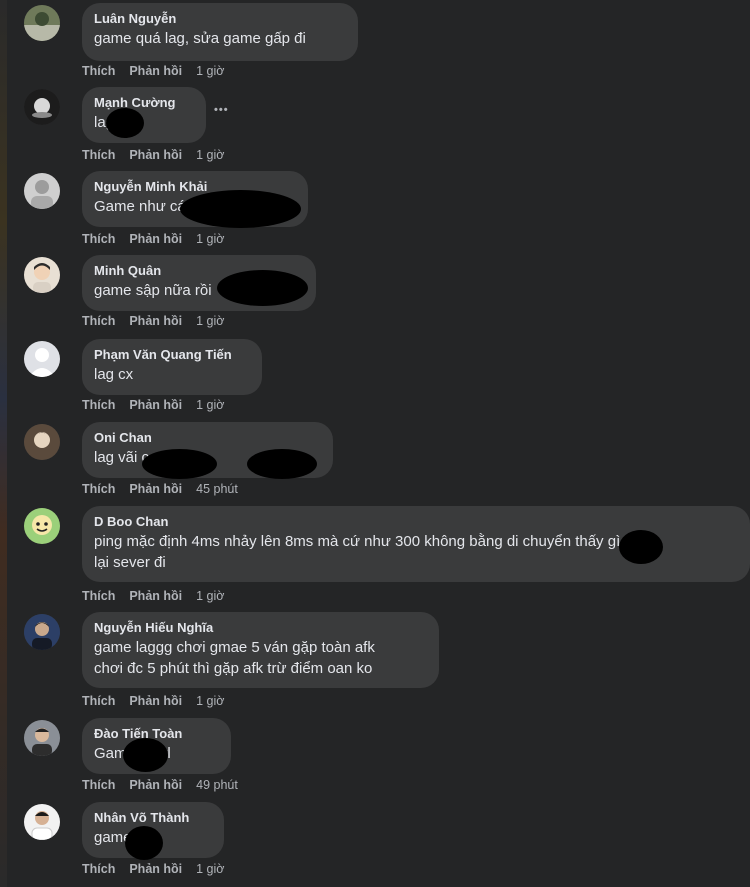  What do you see at coordinates (221, 110) in the screenshot?
I see `more-options-icon: •••` at bounding box center [221, 110].